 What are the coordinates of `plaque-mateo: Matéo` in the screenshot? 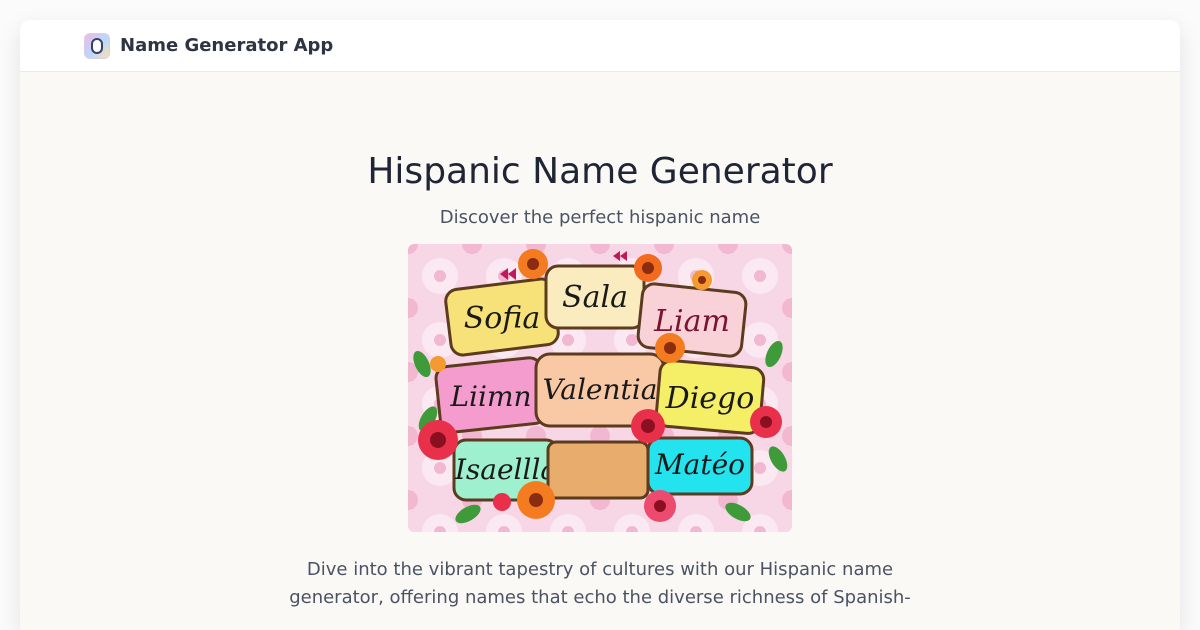 It's located at (700, 466).